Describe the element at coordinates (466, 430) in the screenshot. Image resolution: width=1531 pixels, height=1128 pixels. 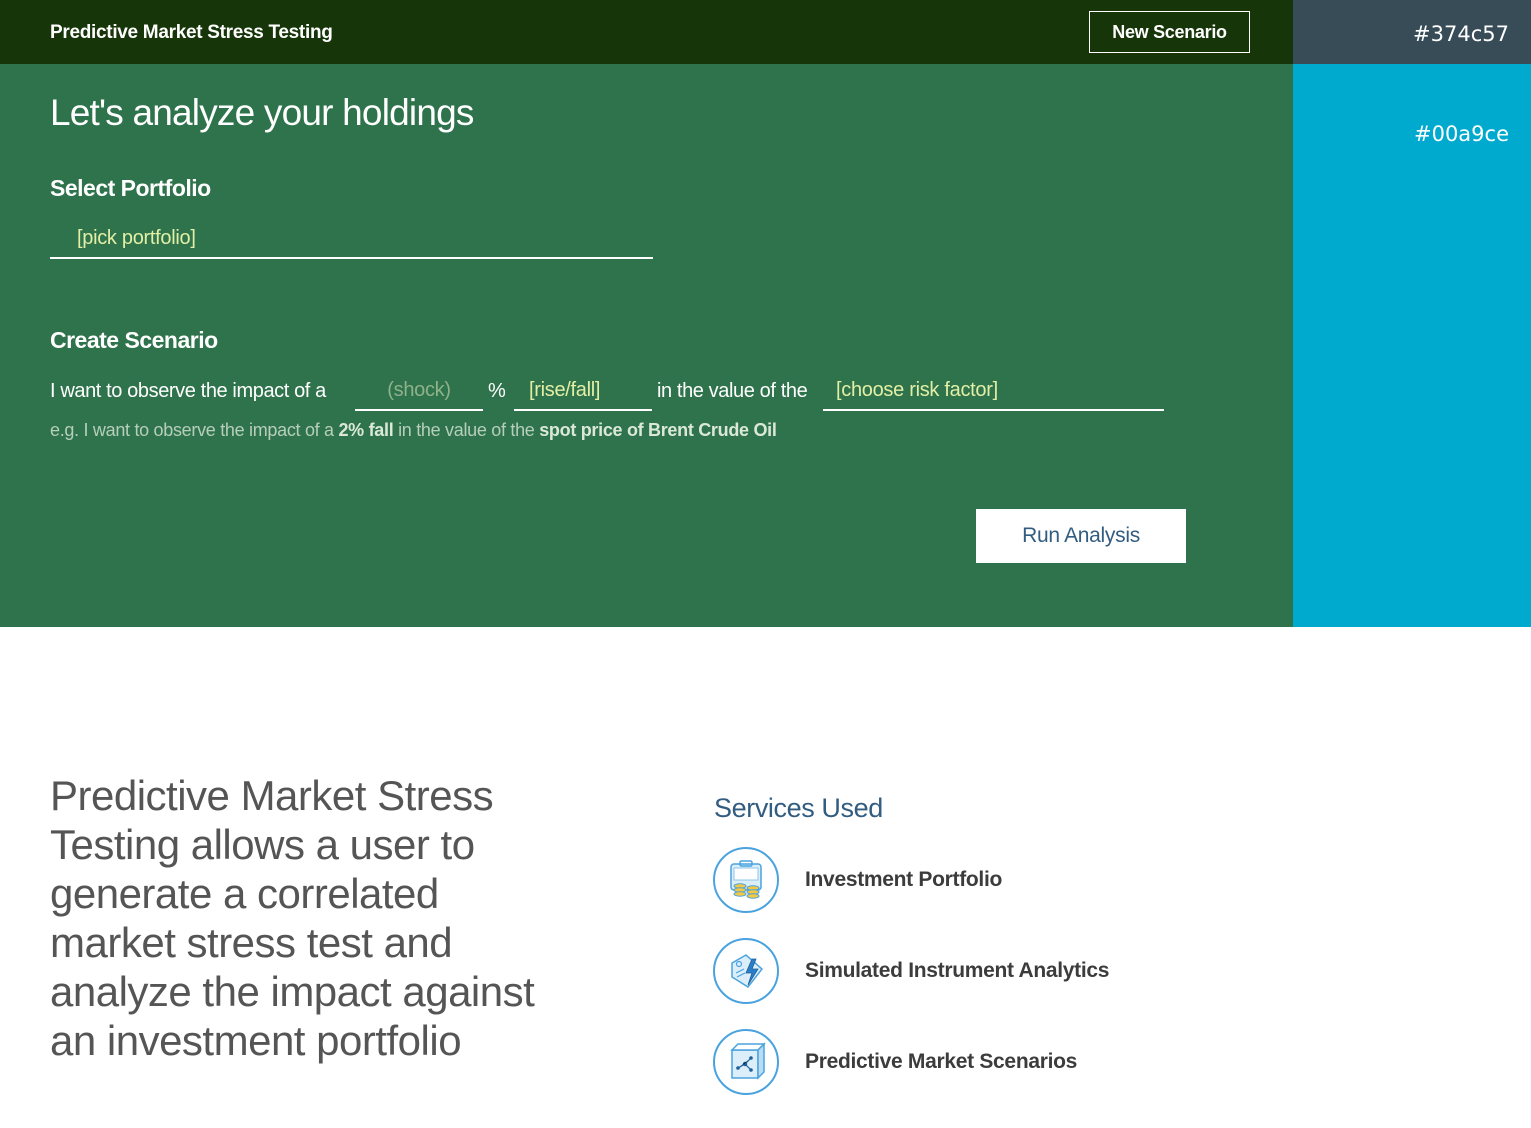
I see `example-middle: in the value of the` at that location.